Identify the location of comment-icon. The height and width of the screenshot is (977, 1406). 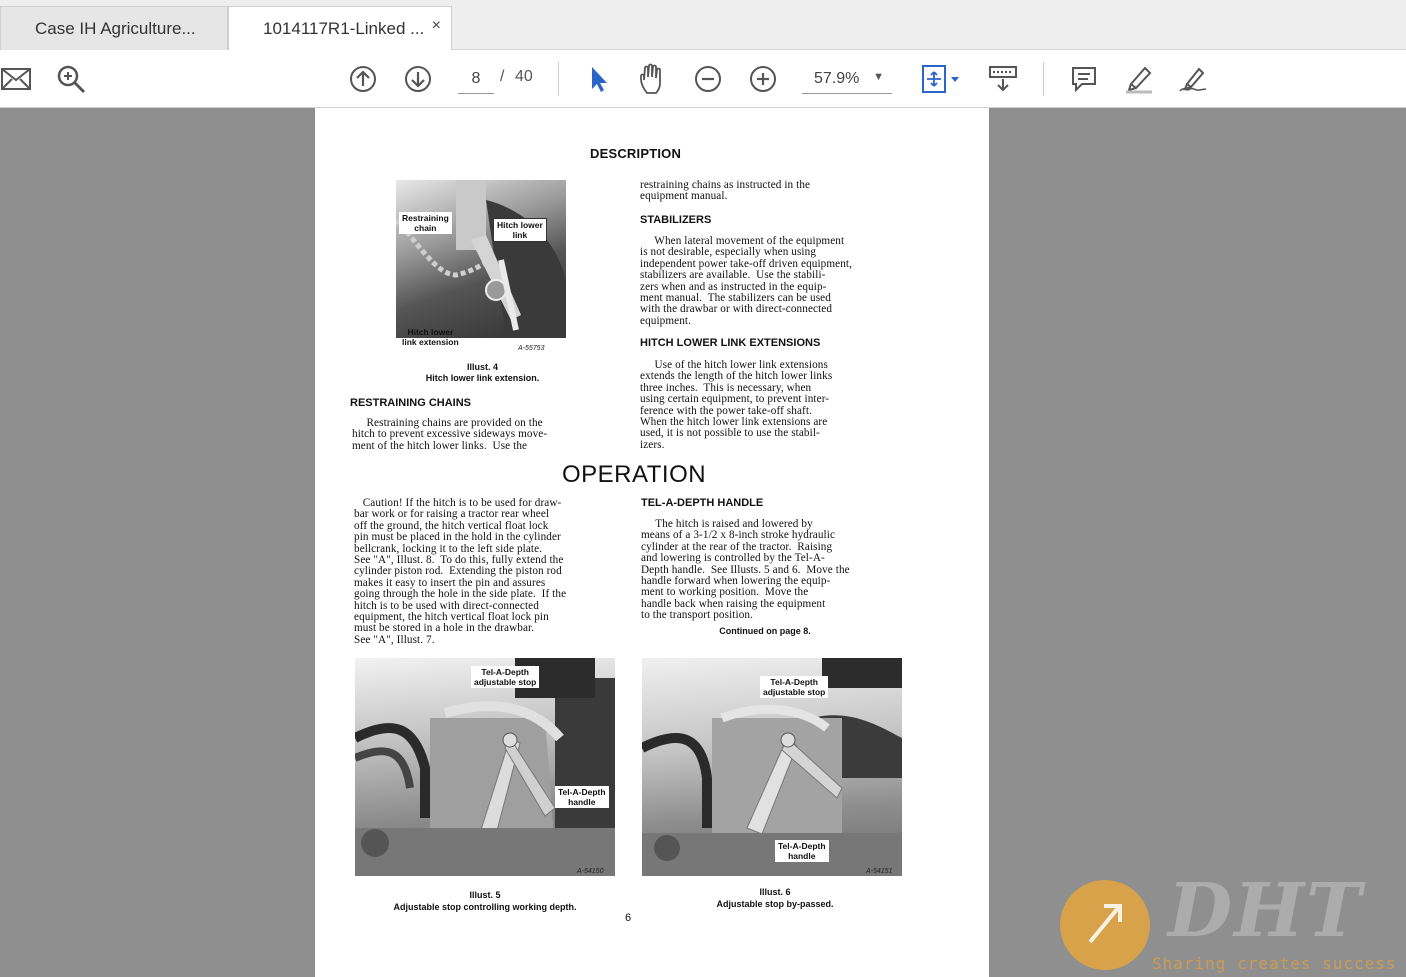
(1084, 79).